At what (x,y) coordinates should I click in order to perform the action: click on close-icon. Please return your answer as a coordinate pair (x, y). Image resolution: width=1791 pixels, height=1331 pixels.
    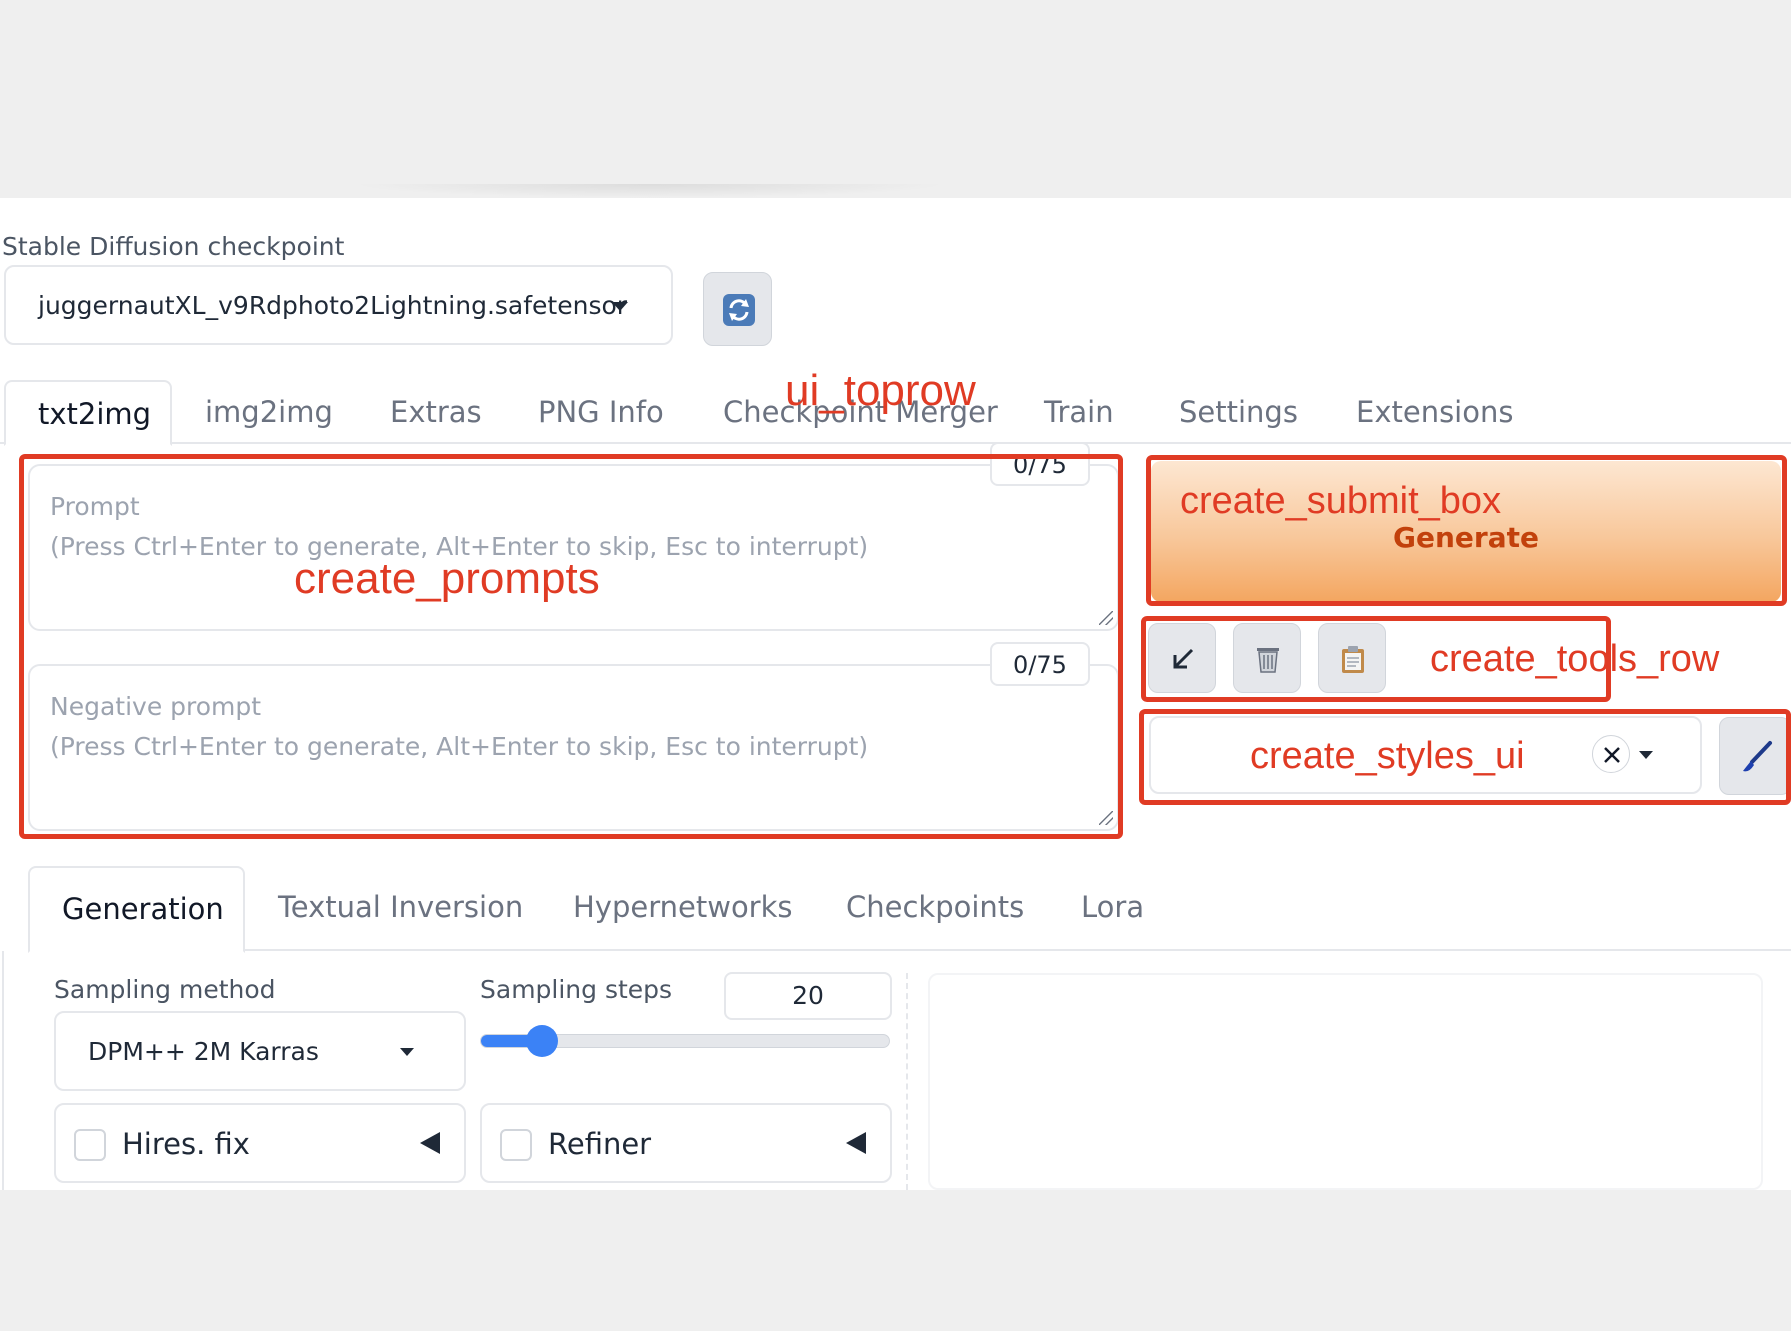
    Looking at the image, I should click on (1612, 755).